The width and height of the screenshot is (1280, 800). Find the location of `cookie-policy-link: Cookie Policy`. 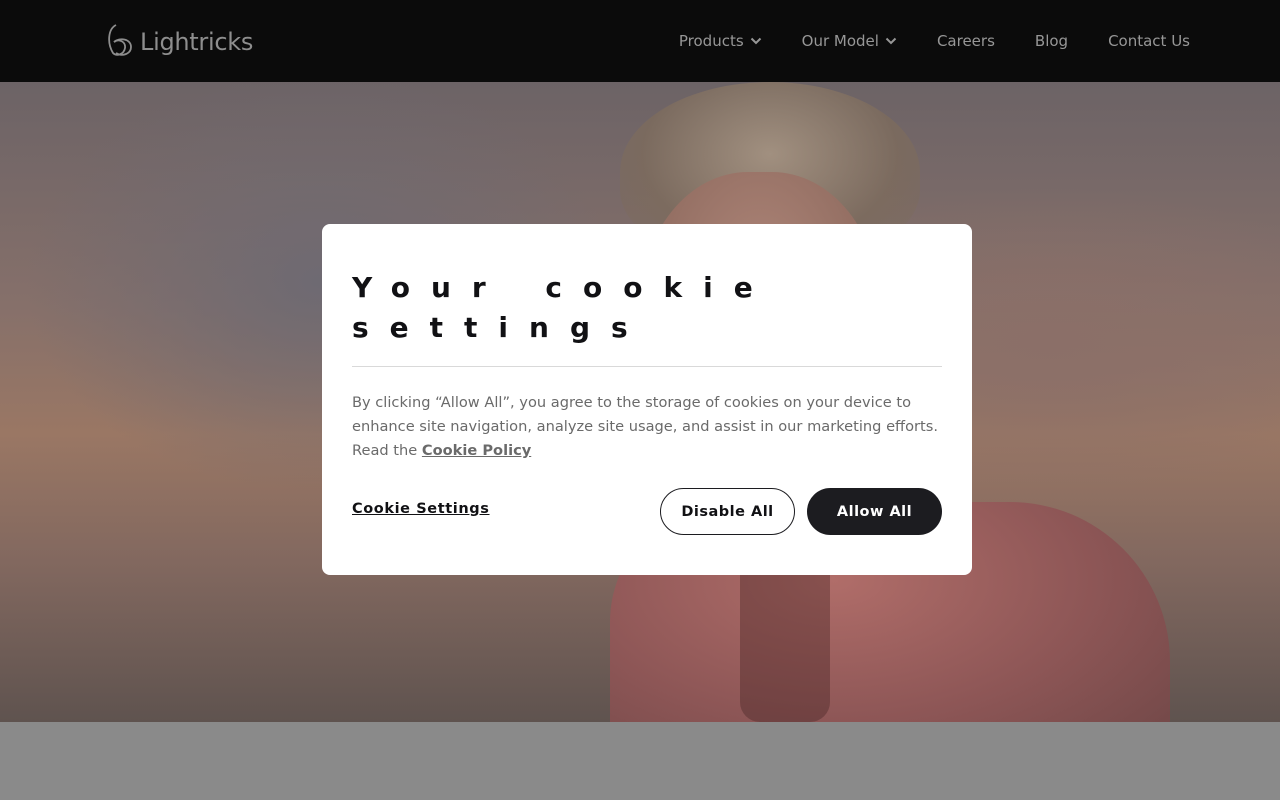

cookie-policy-link: Cookie Policy is located at coordinates (476, 450).